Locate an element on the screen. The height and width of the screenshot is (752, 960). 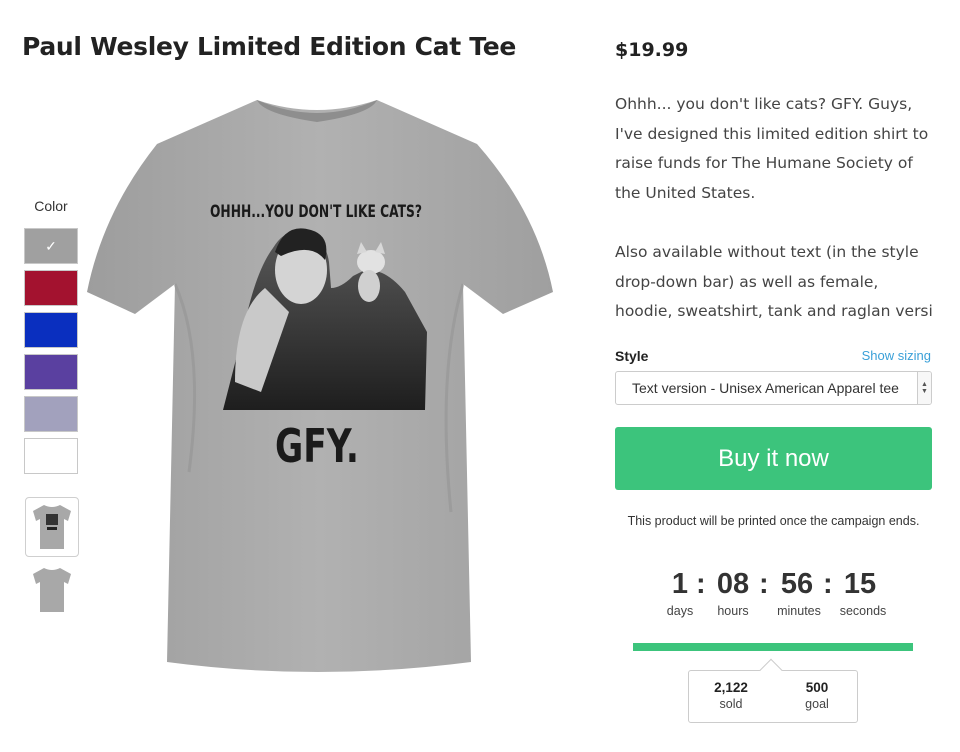
swatch-purple is located at coordinates (51, 372).